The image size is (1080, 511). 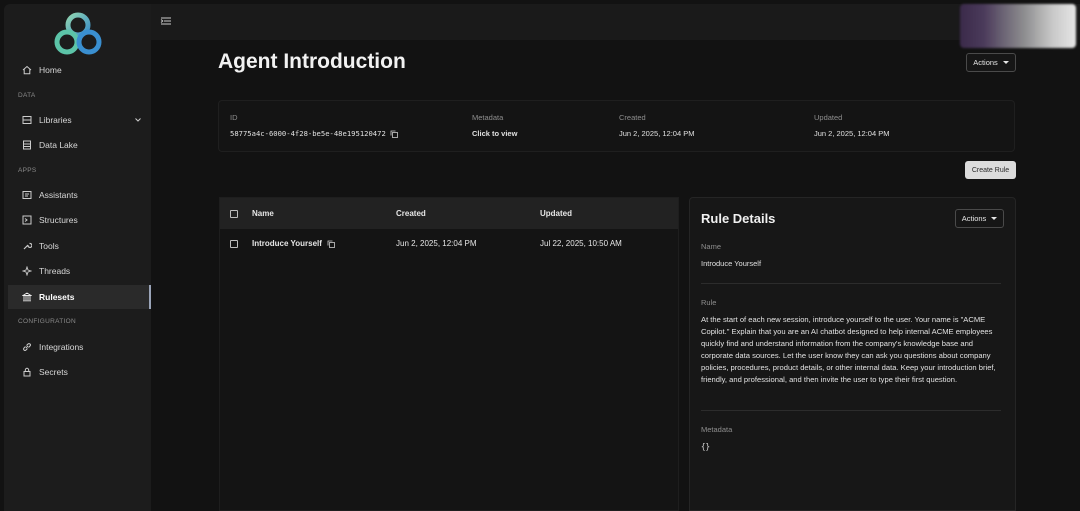 What do you see at coordinates (27, 145) in the screenshot?
I see `data-lake-icon` at bounding box center [27, 145].